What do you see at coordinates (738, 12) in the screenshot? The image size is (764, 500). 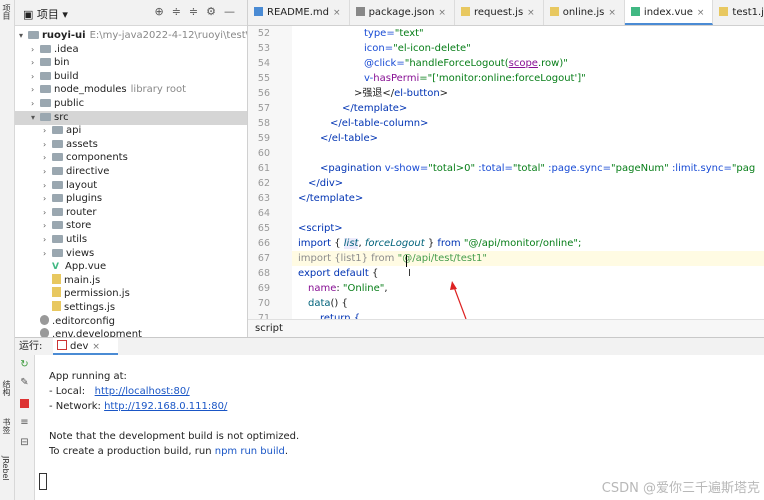 I see `tab-test1-js: test1.js×` at bounding box center [738, 12].